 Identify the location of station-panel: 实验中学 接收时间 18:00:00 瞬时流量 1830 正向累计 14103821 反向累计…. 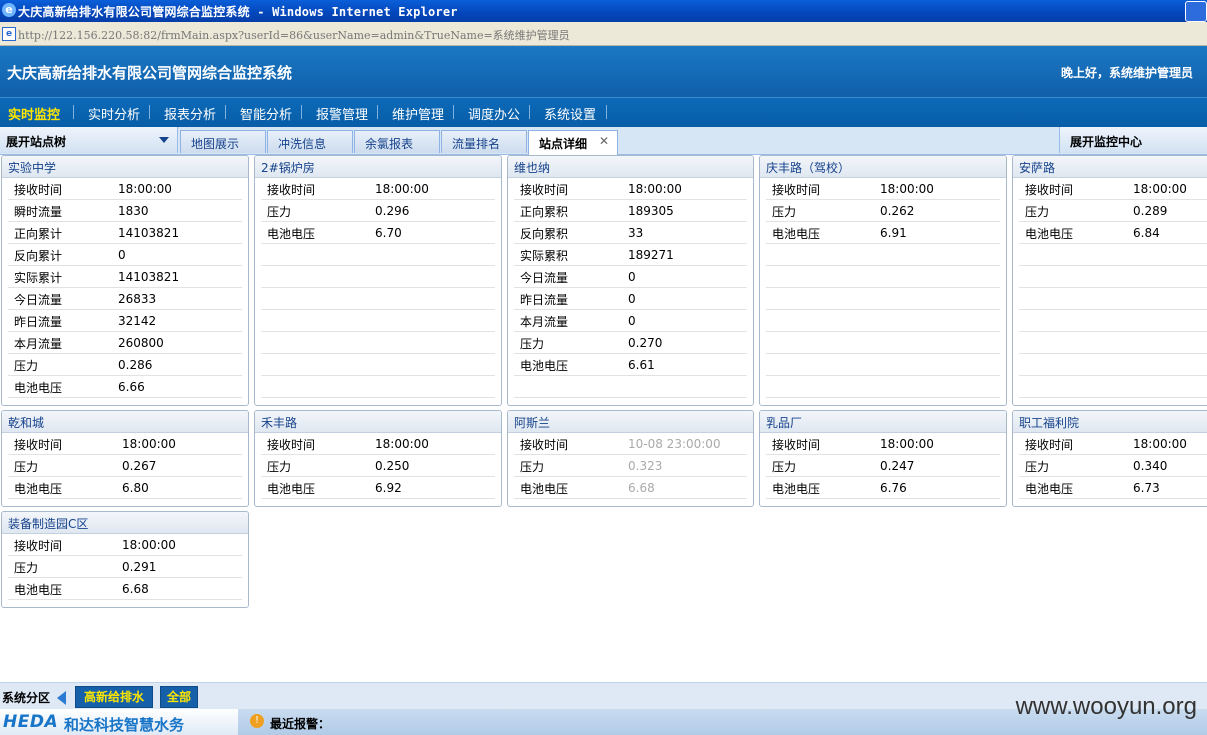
(125, 280).